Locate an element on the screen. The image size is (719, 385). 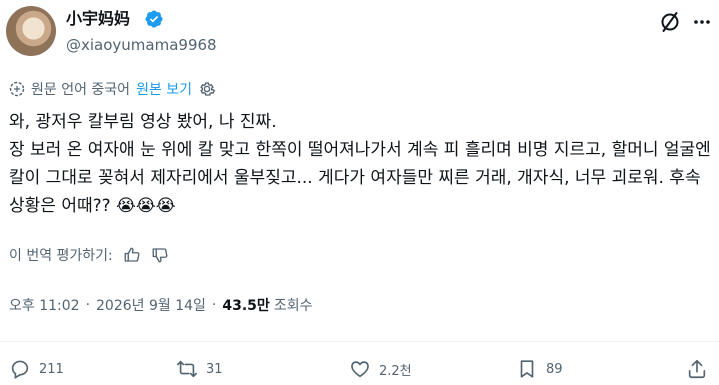
rate-translation: 이 번역 평가하기: is located at coordinates (89, 255).